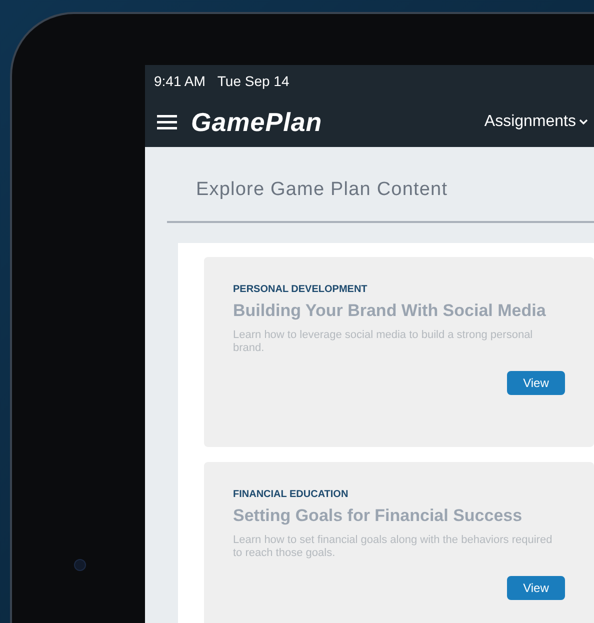 The height and width of the screenshot is (623, 594). What do you see at coordinates (536, 122) in the screenshot?
I see `assignments-menu: Assignments` at bounding box center [536, 122].